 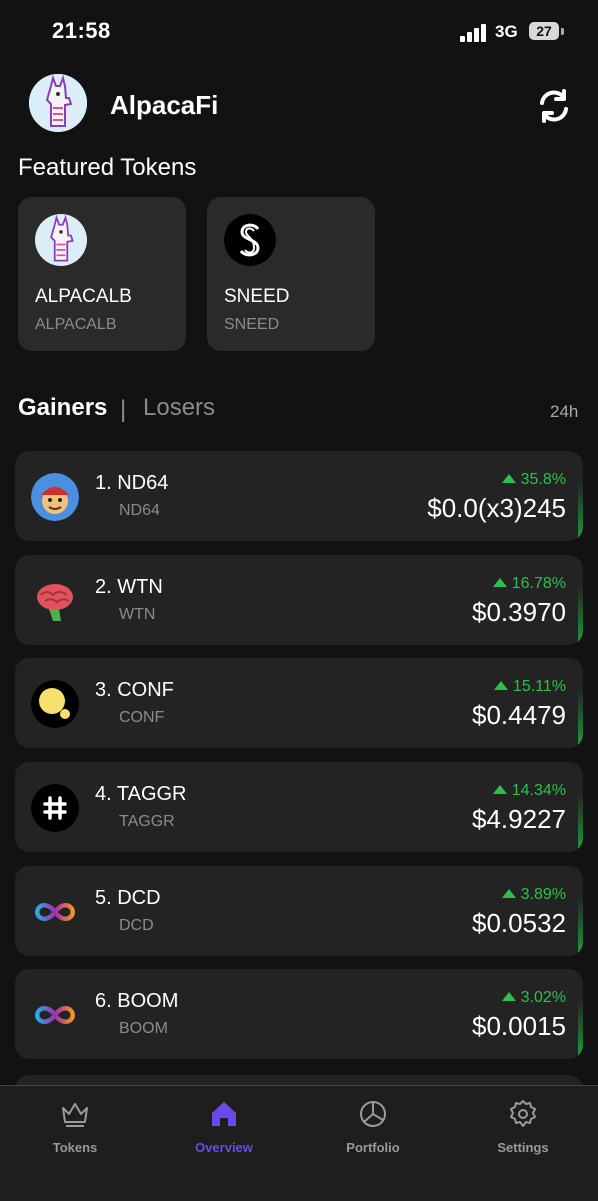 I want to click on conf-logo-icon, so click(x=55, y=704).